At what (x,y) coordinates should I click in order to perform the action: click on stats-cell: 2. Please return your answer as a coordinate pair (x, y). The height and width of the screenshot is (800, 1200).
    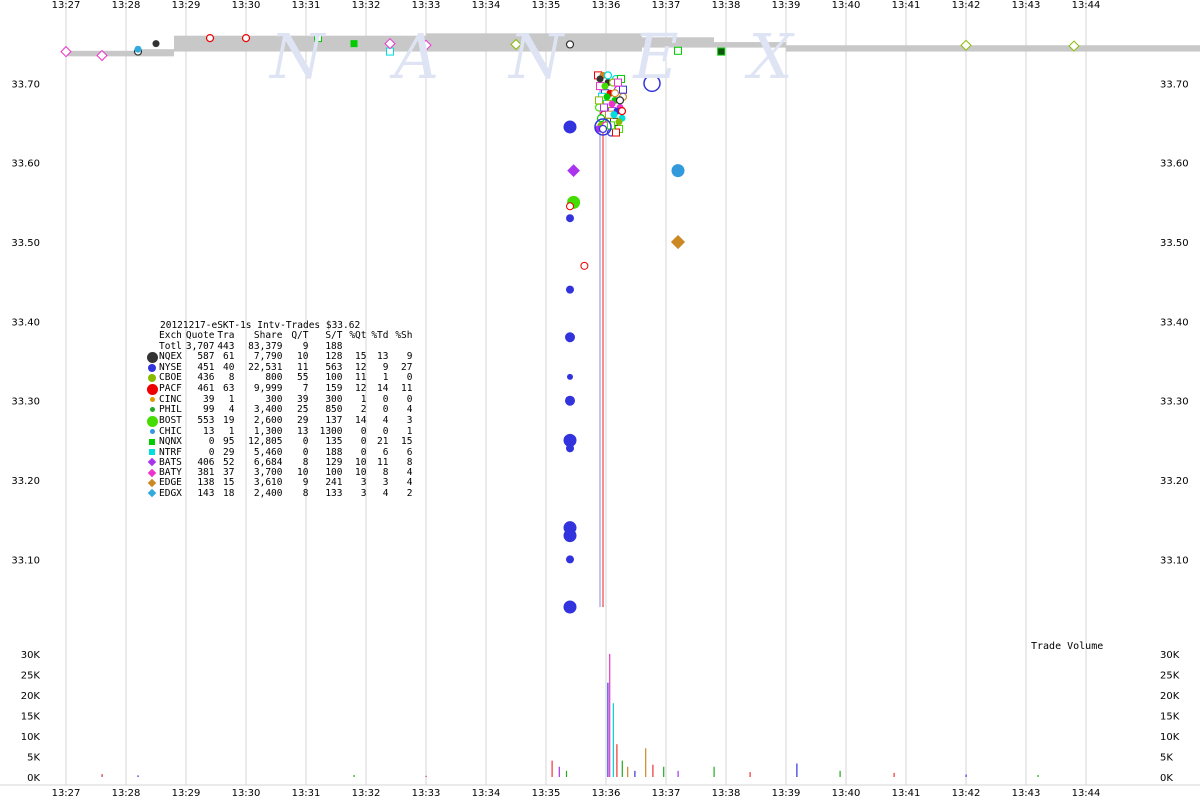
    Looking at the image, I should click on (409, 493).